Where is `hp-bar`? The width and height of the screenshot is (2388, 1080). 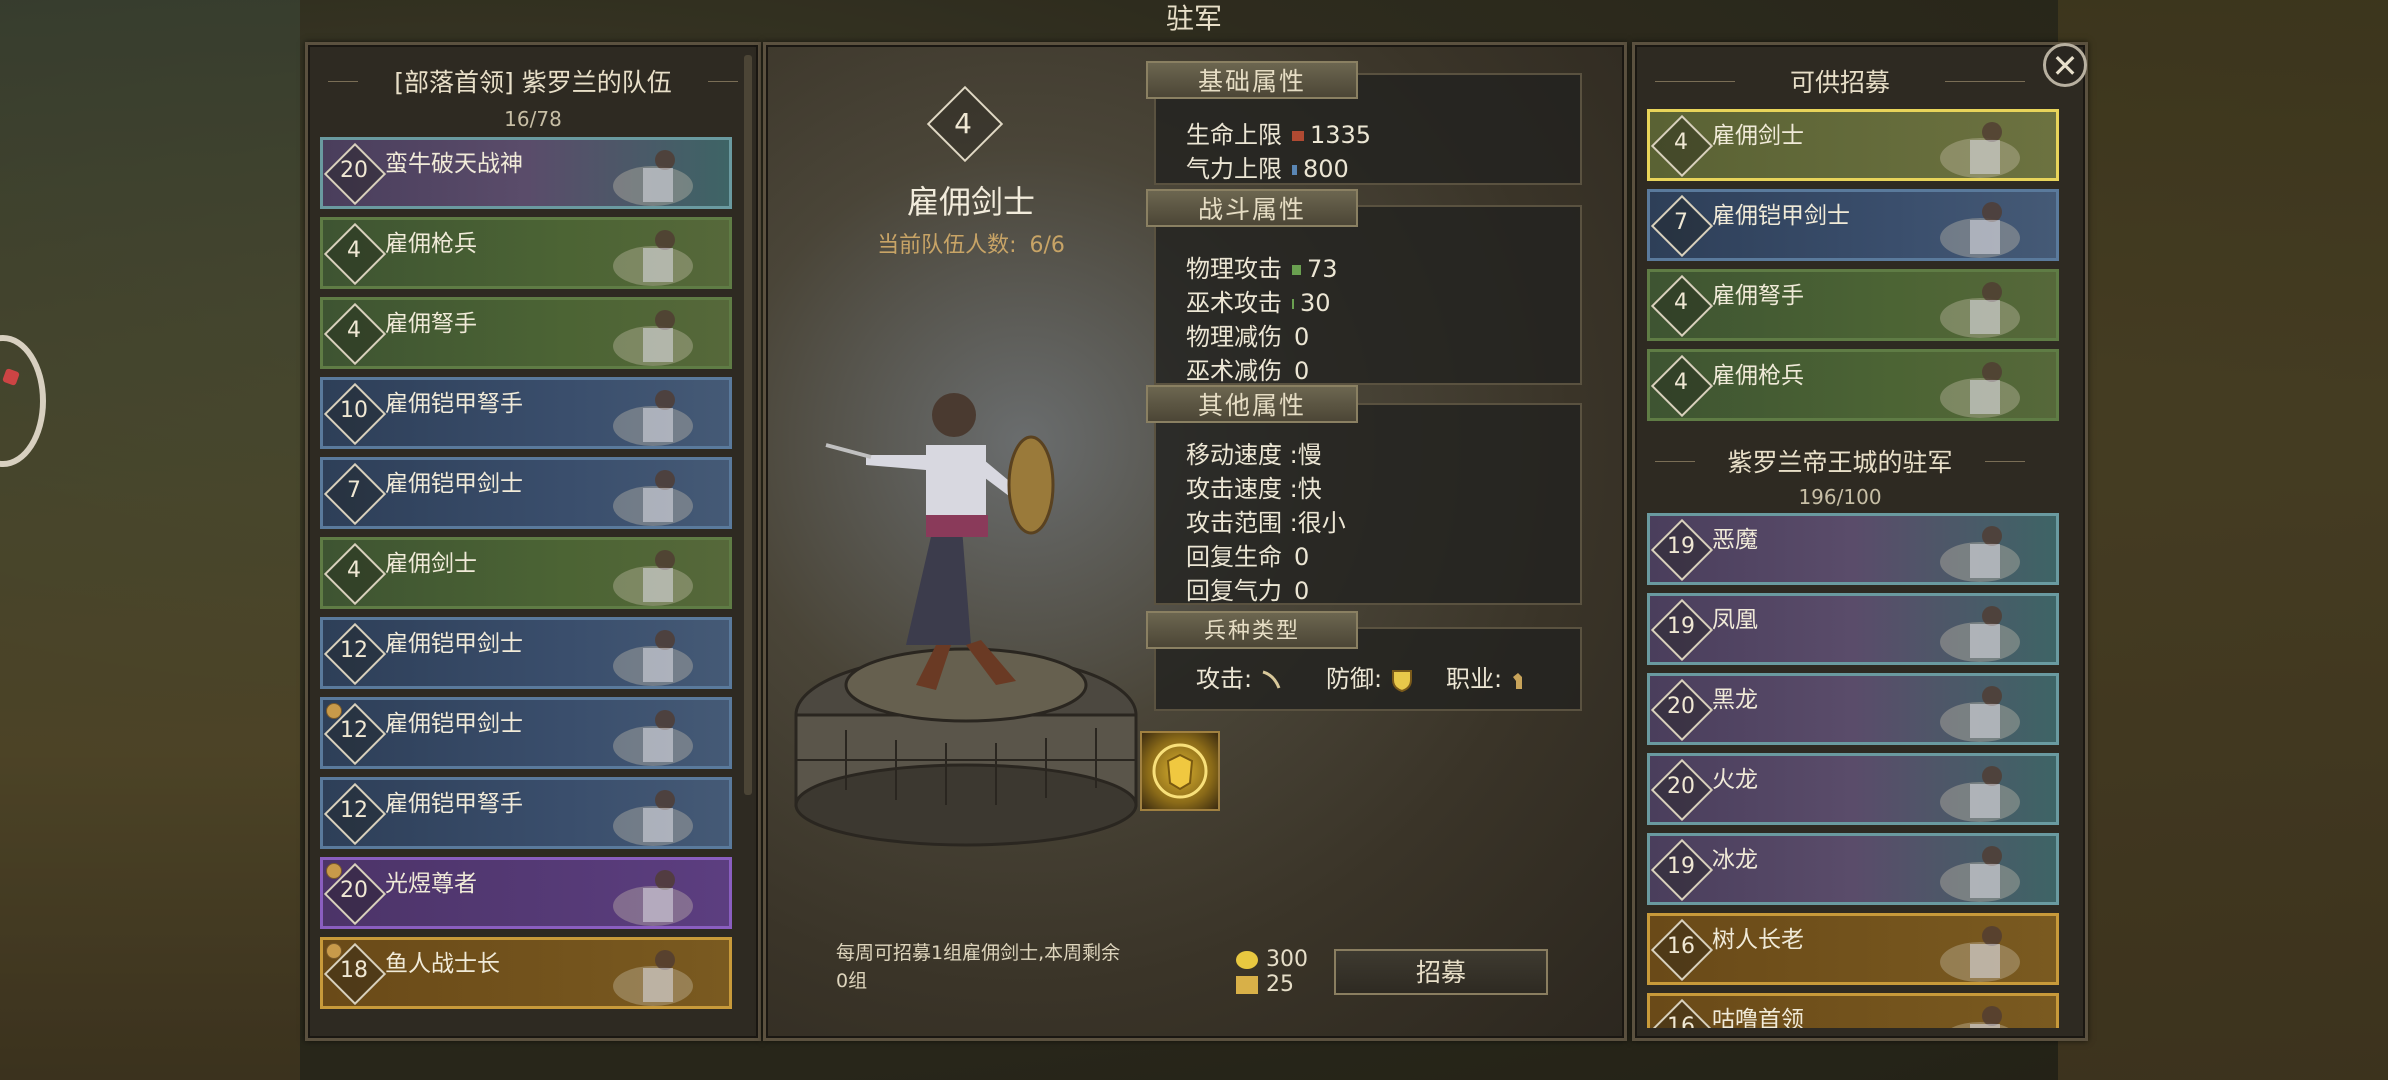
hp-bar is located at coordinates (1298, 136).